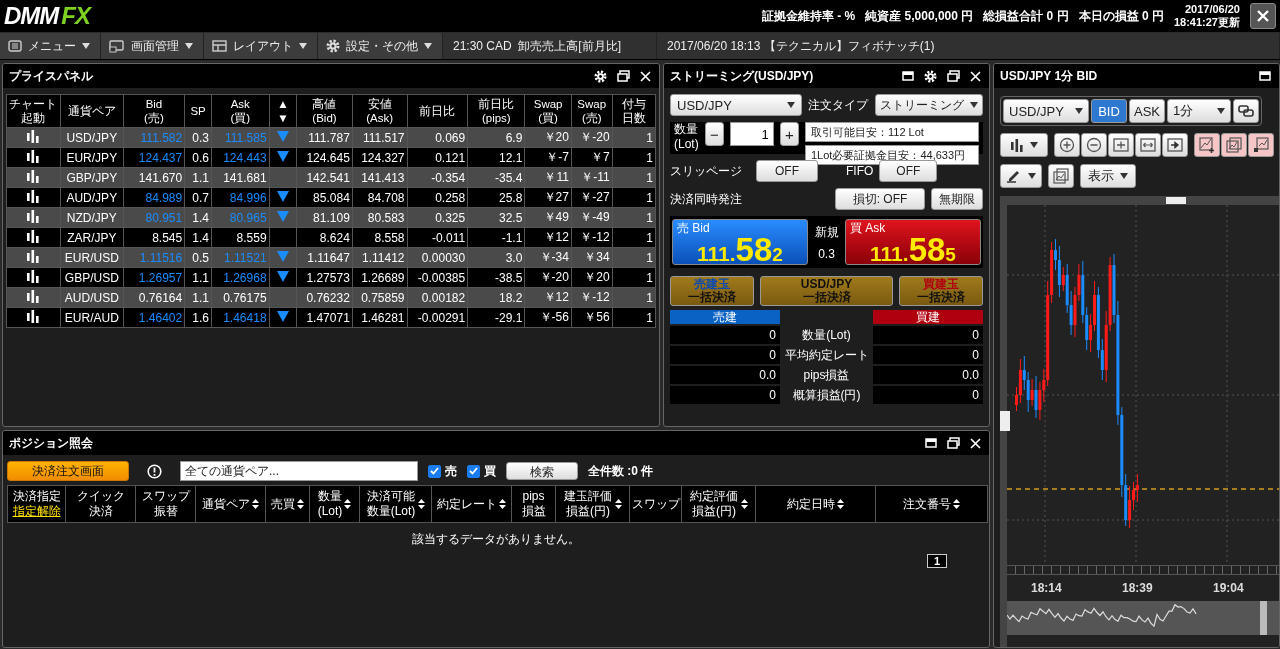 The image size is (1280, 649). I want to click on price-side-toggle: ASK, so click(1147, 111).